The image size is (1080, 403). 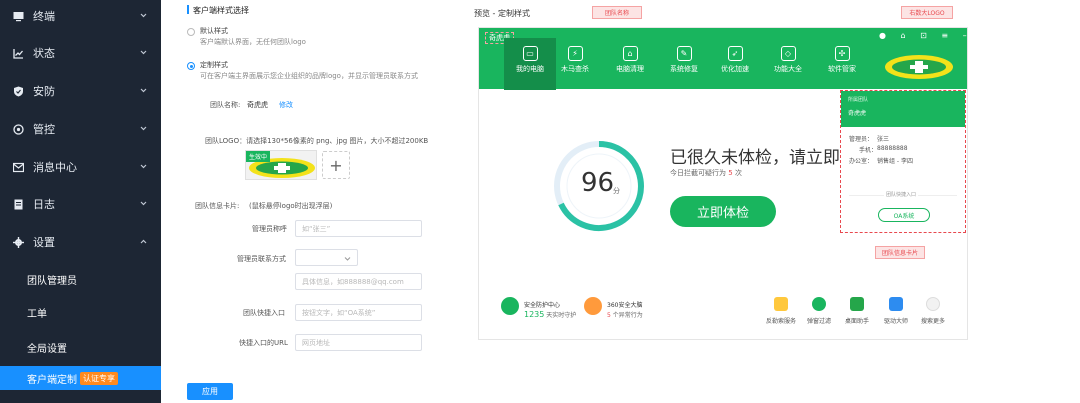 What do you see at coordinates (214, 65) in the screenshot?
I see `custom-style-label: 定制样式` at bounding box center [214, 65].